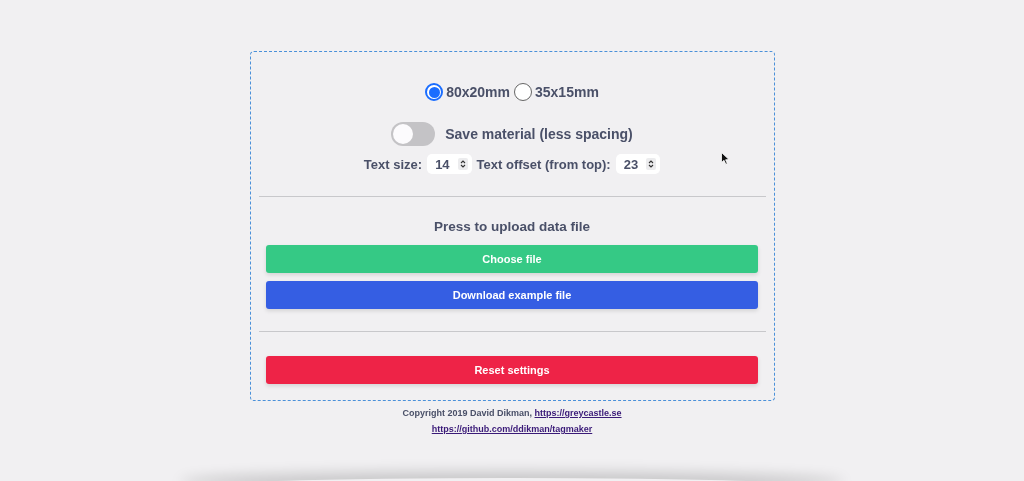 This screenshot has height=481, width=1024. Describe the element at coordinates (467, 413) in the screenshot. I see `copyright-text: Copyright 2019 David Dikman,` at that location.